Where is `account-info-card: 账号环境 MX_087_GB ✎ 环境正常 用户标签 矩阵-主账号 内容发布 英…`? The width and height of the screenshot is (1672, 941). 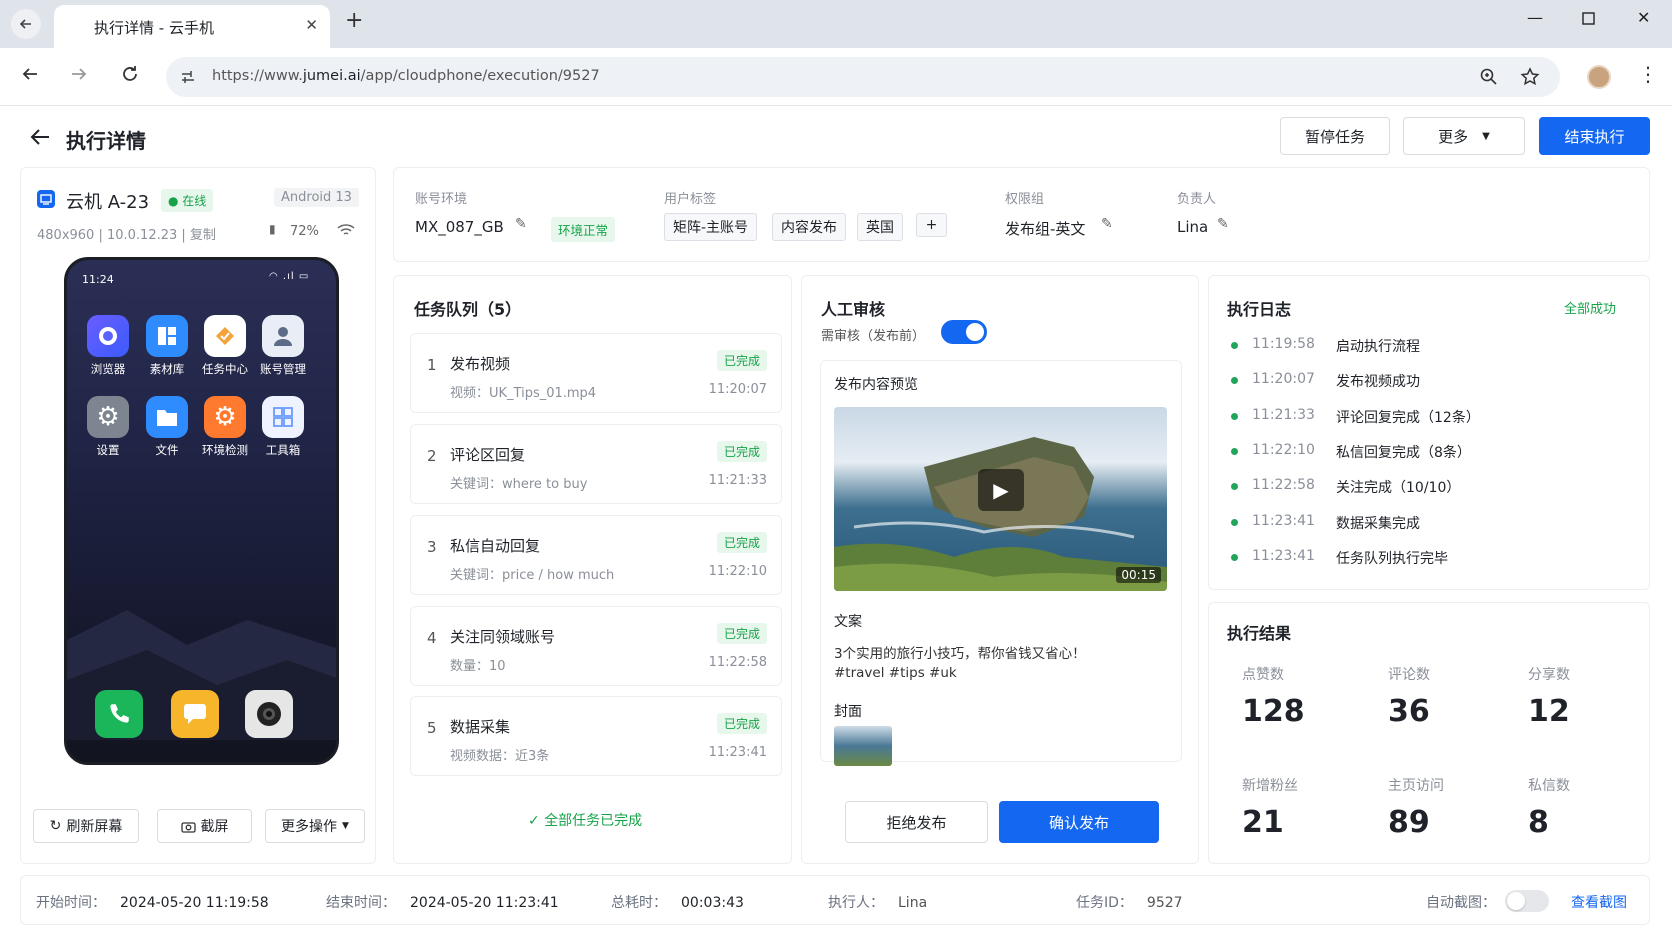 account-info-card: 账号环境 MX_087_GB ✎ 环境正常 用户标签 矩阵-主账号 内容发布 英… is located at coordinates (1021, 214).